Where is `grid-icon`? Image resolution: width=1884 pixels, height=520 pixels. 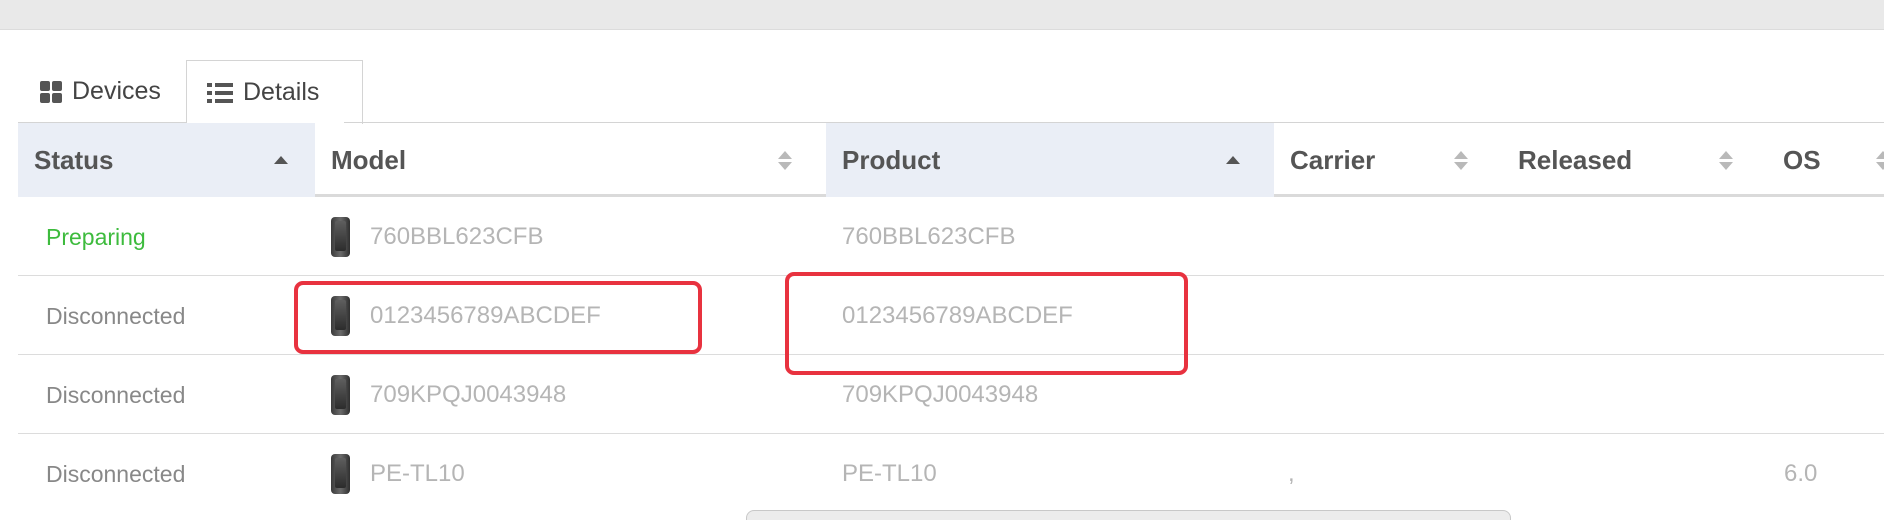
grid-icon is located at coordinates (51, 91).